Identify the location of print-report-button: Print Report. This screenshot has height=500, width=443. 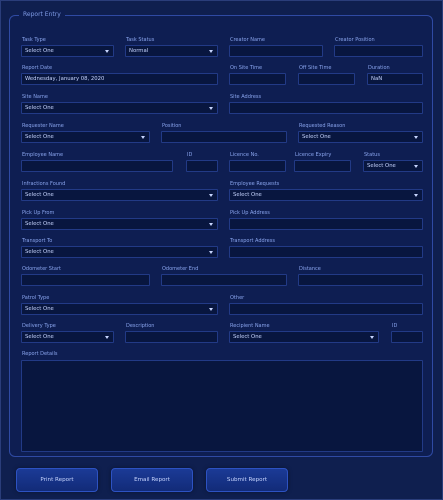
(57, 480).